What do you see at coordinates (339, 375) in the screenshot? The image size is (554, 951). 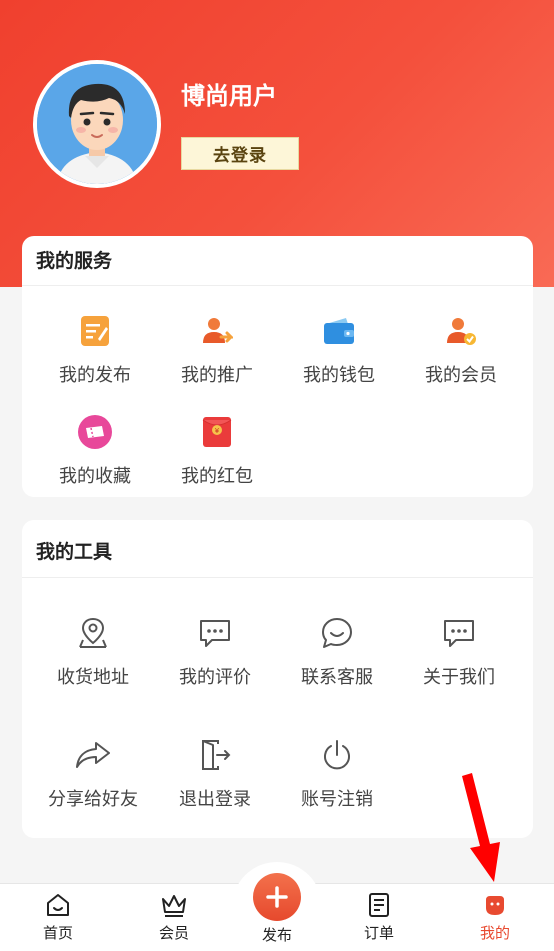 I see `service-label: 我的钱包` at bounding box center [339, 375].